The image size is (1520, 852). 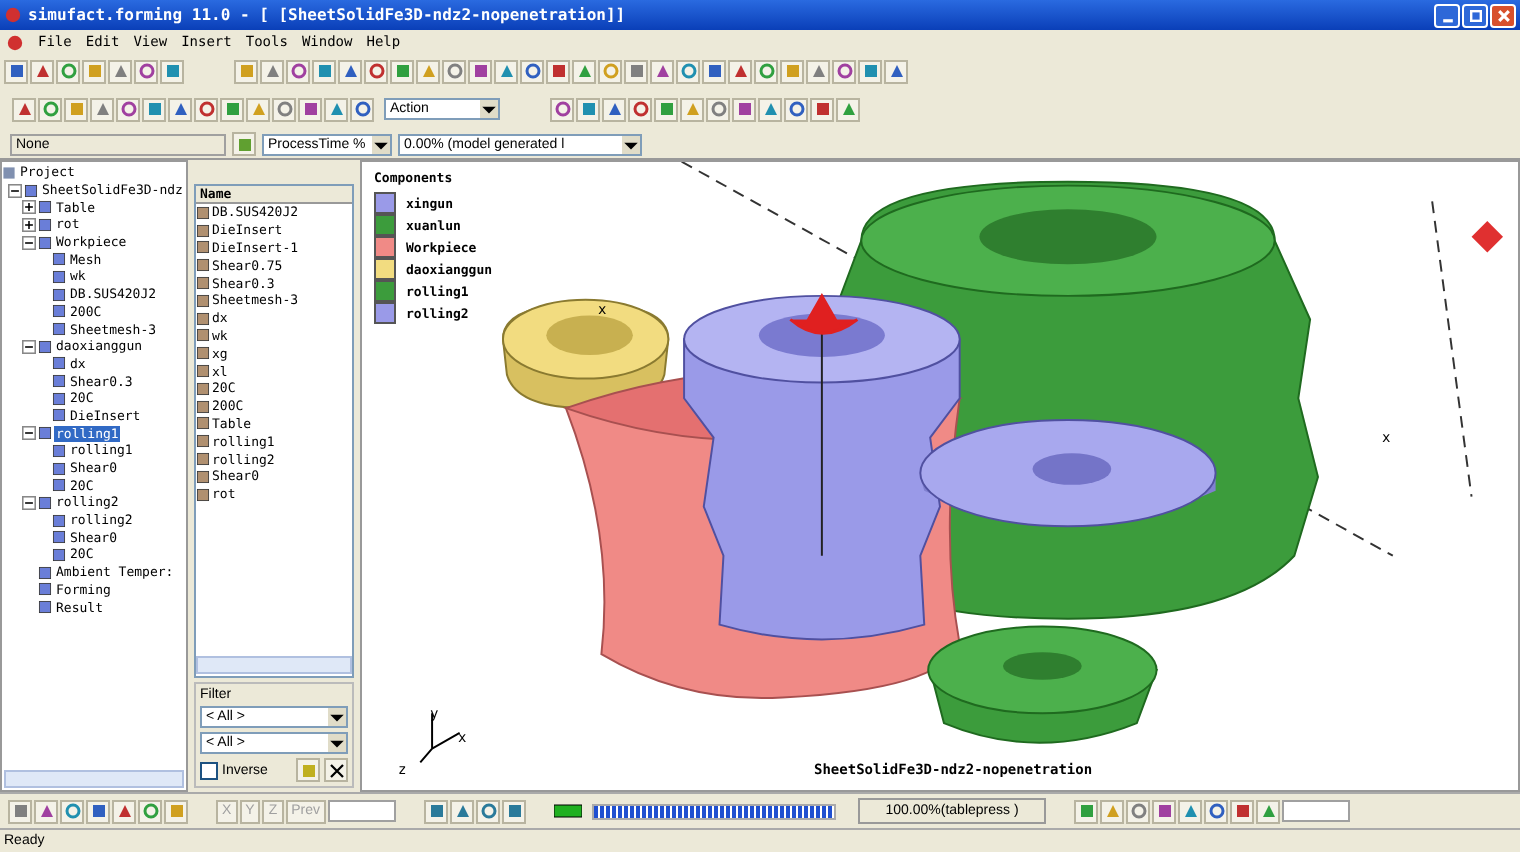 I want to click on progress-icon, so click(x=568, y=811).